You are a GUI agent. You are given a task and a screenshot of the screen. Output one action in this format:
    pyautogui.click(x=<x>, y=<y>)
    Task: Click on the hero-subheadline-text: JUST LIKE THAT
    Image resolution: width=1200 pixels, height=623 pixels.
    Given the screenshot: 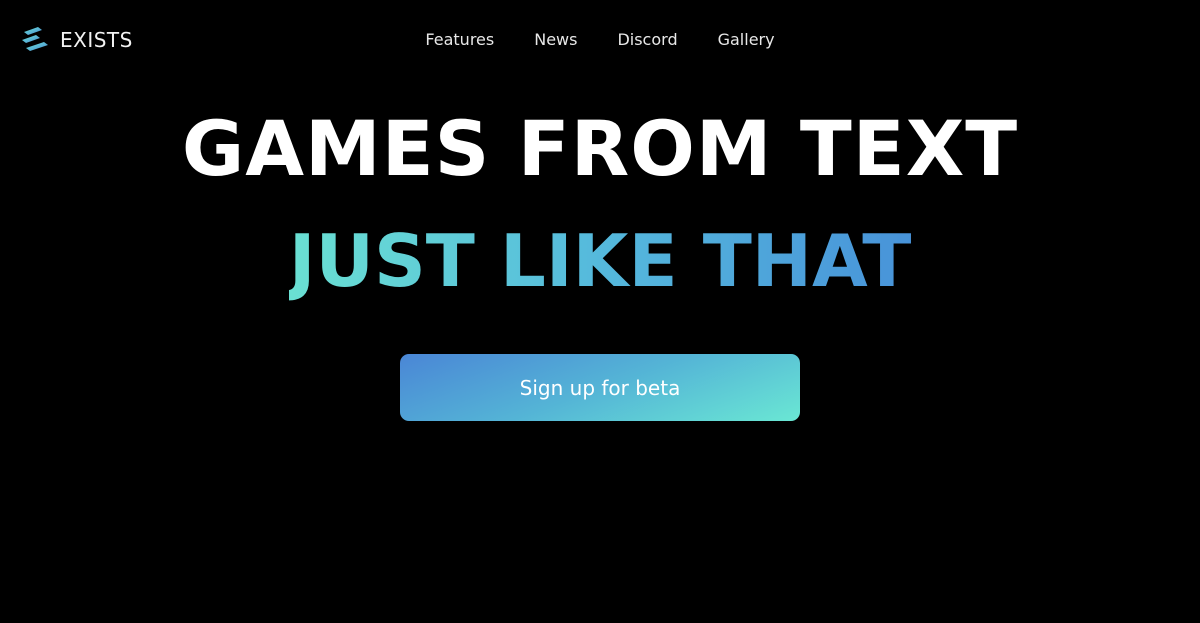 What is the action you would take?
    pyautogui.click(x=600, y=261)
    